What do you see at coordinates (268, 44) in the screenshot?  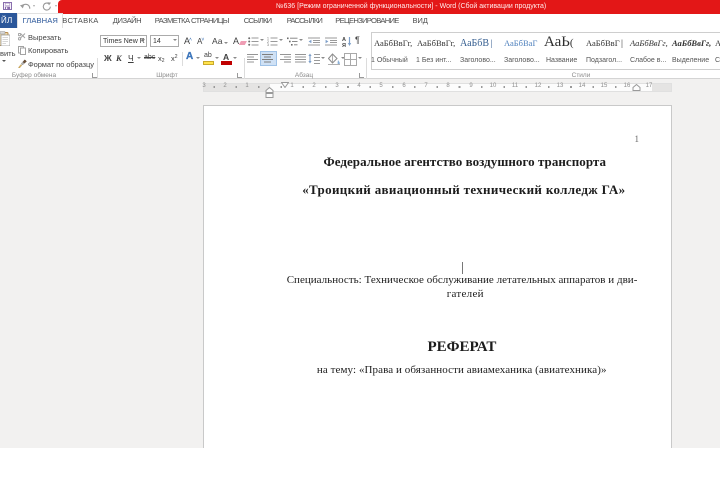 I see `svg-text: 3` at bounding box center [268, 44].